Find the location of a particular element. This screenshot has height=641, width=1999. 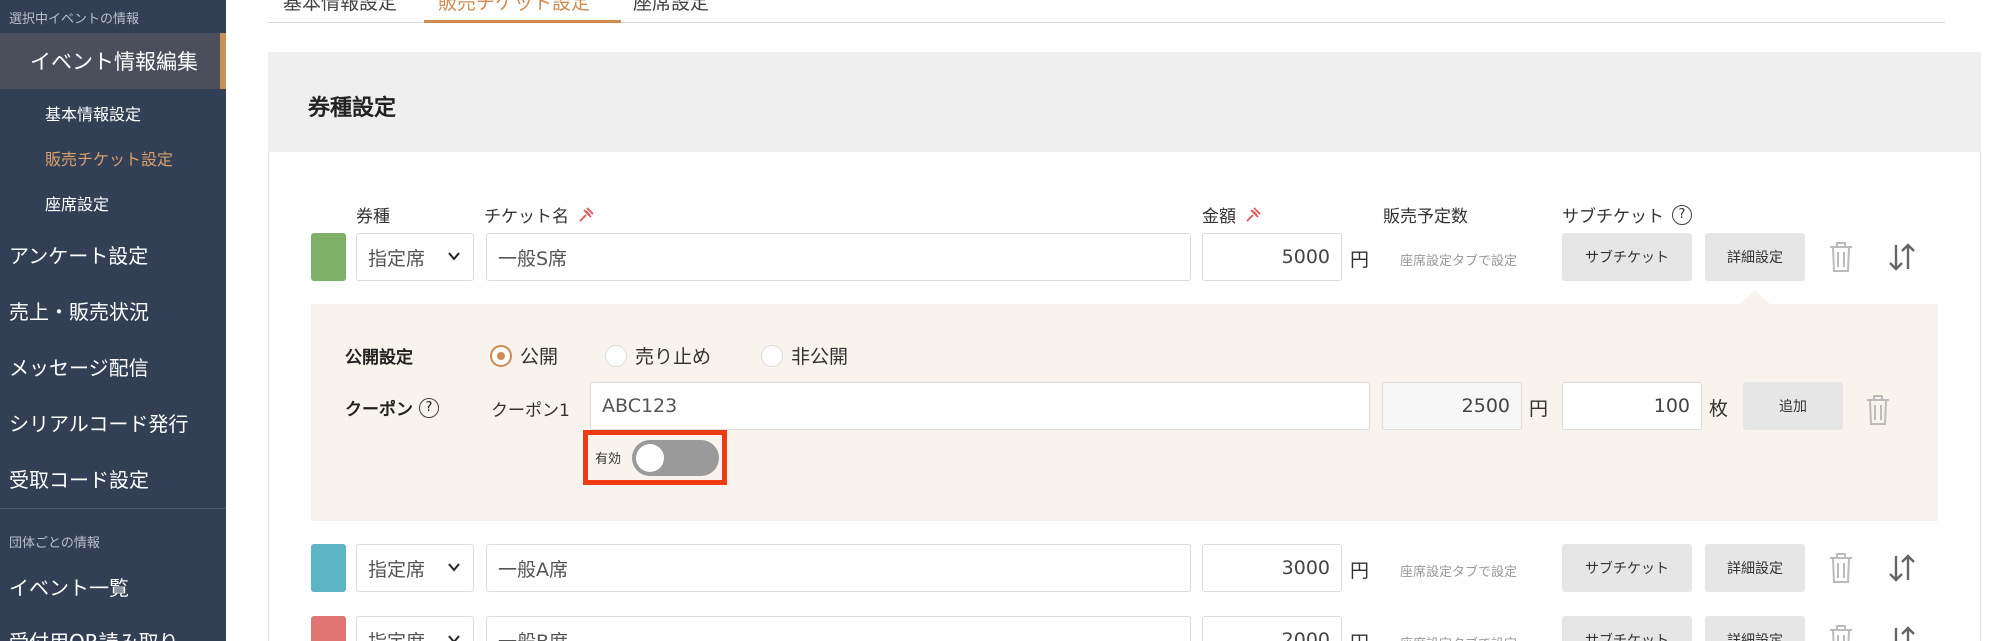

detail-caret is located at coordinates (1755, 297).